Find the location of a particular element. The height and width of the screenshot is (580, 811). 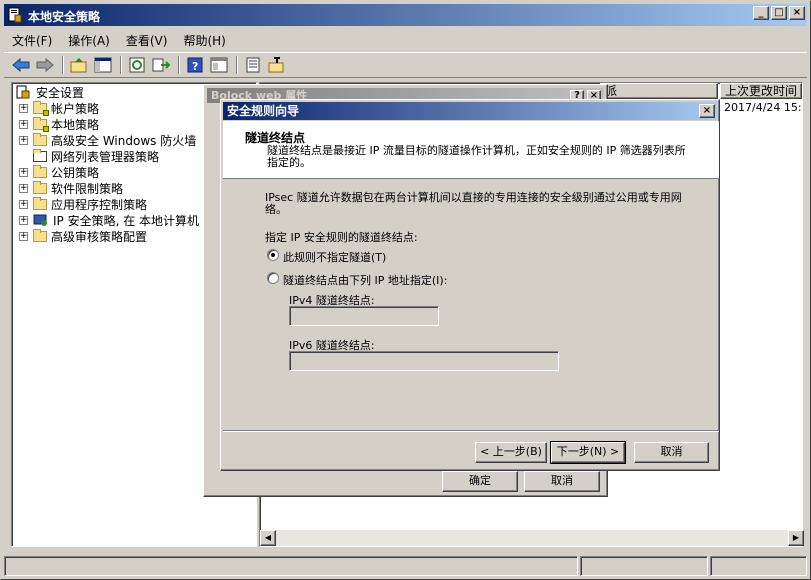

scroll-left-icon: ◀ is located at coordinates (268, 538).